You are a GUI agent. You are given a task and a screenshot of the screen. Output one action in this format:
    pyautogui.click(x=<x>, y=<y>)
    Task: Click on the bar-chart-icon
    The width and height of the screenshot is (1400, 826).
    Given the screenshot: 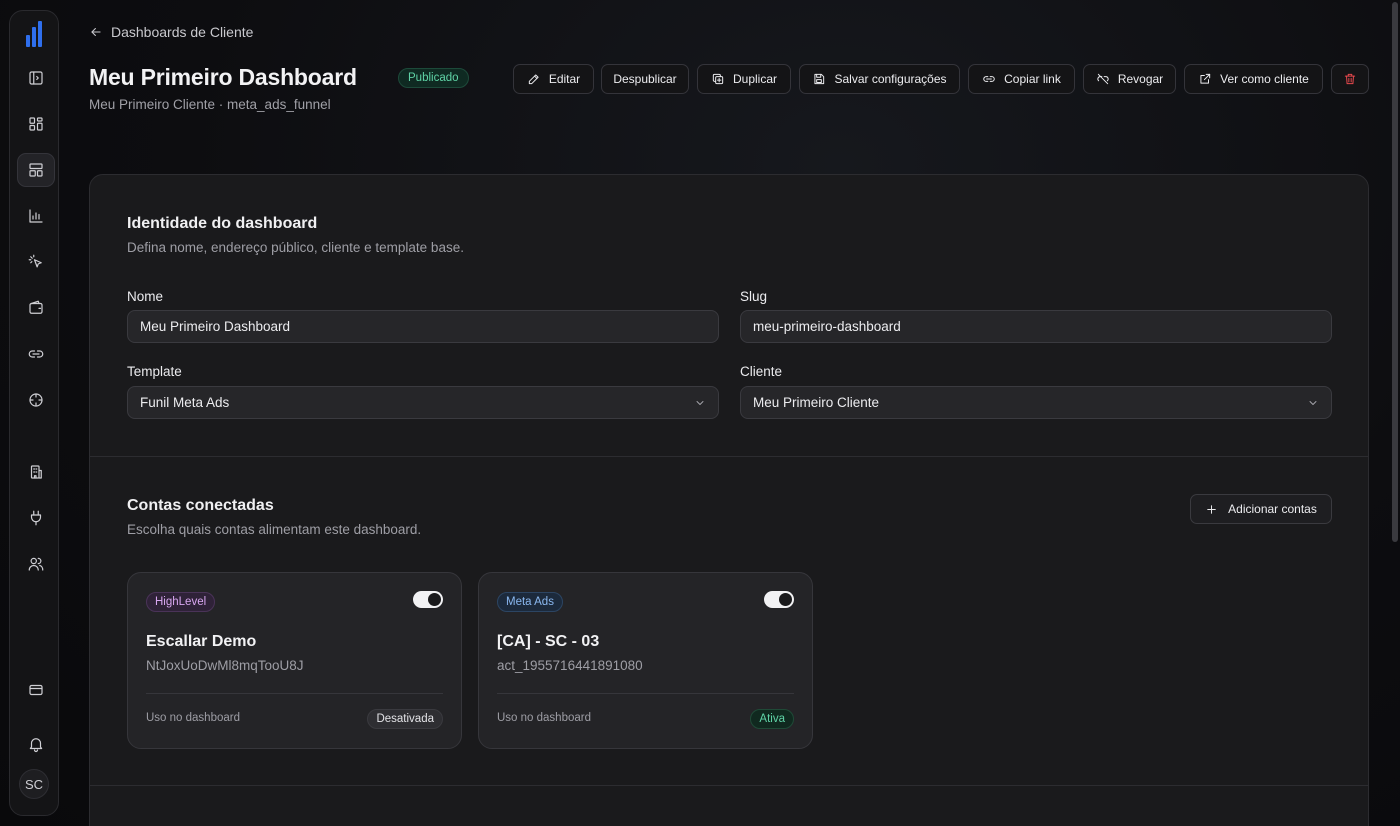 What is the action you would take?
    pyautogui.click(x=36, y=216)
    